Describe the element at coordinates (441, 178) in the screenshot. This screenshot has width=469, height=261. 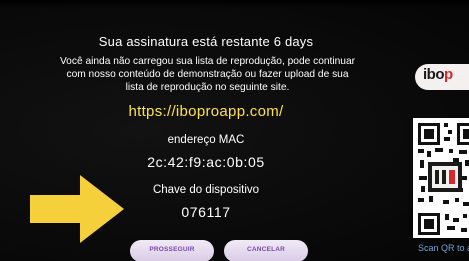
I see `qr-code-icon` at that location.